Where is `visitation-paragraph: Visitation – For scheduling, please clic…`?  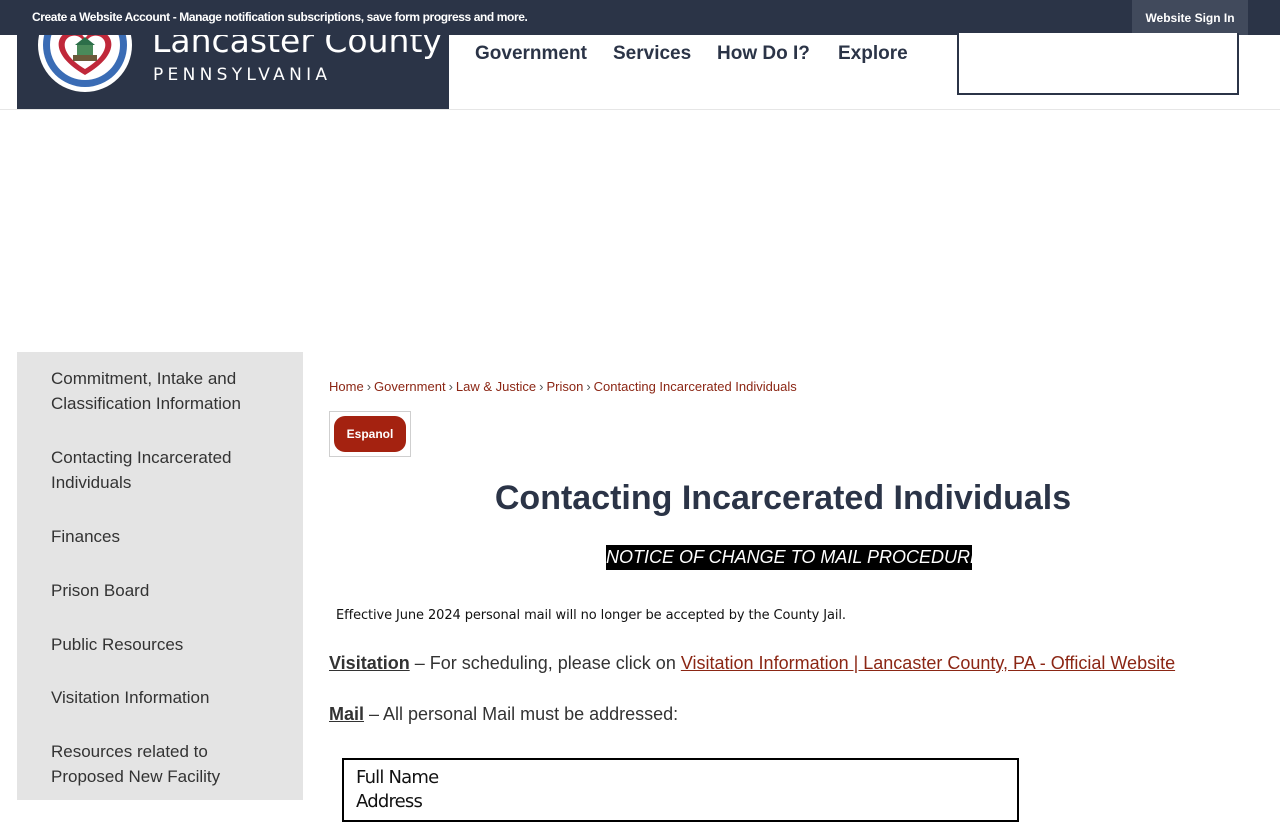 visitation-paragraph: Visitation – For scheduling, please clic… is located at coordinates (752, 663).